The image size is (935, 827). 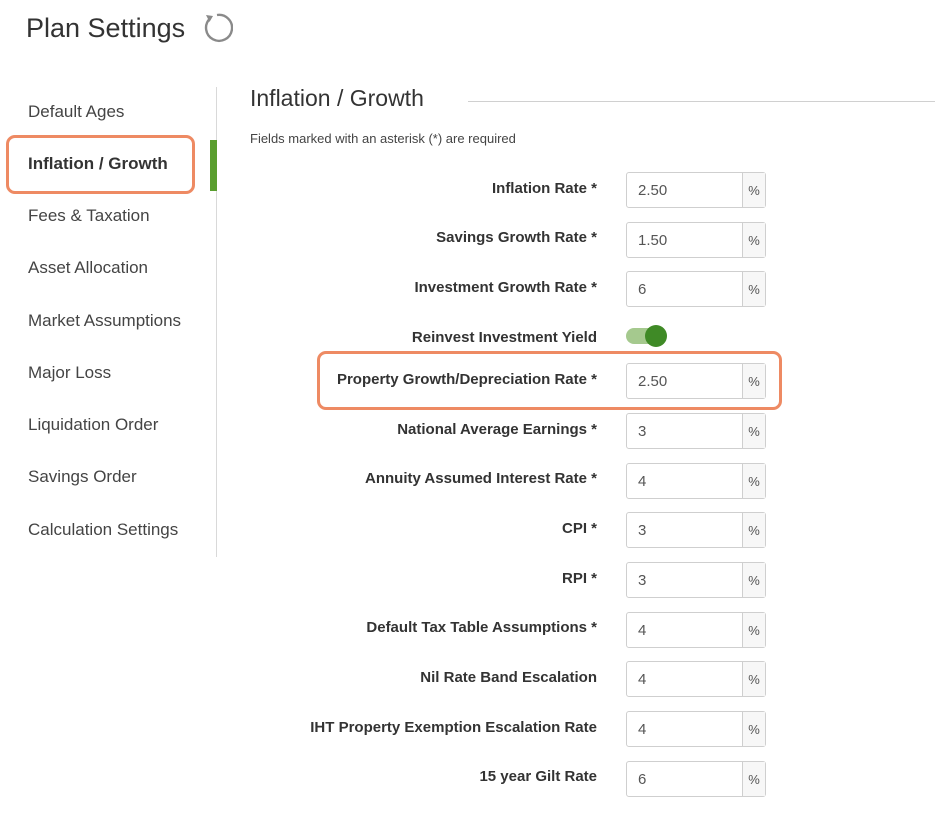 I want to click on savings-growth-rate-label: Savings Growth Rate *, so click(x=516, y=237).